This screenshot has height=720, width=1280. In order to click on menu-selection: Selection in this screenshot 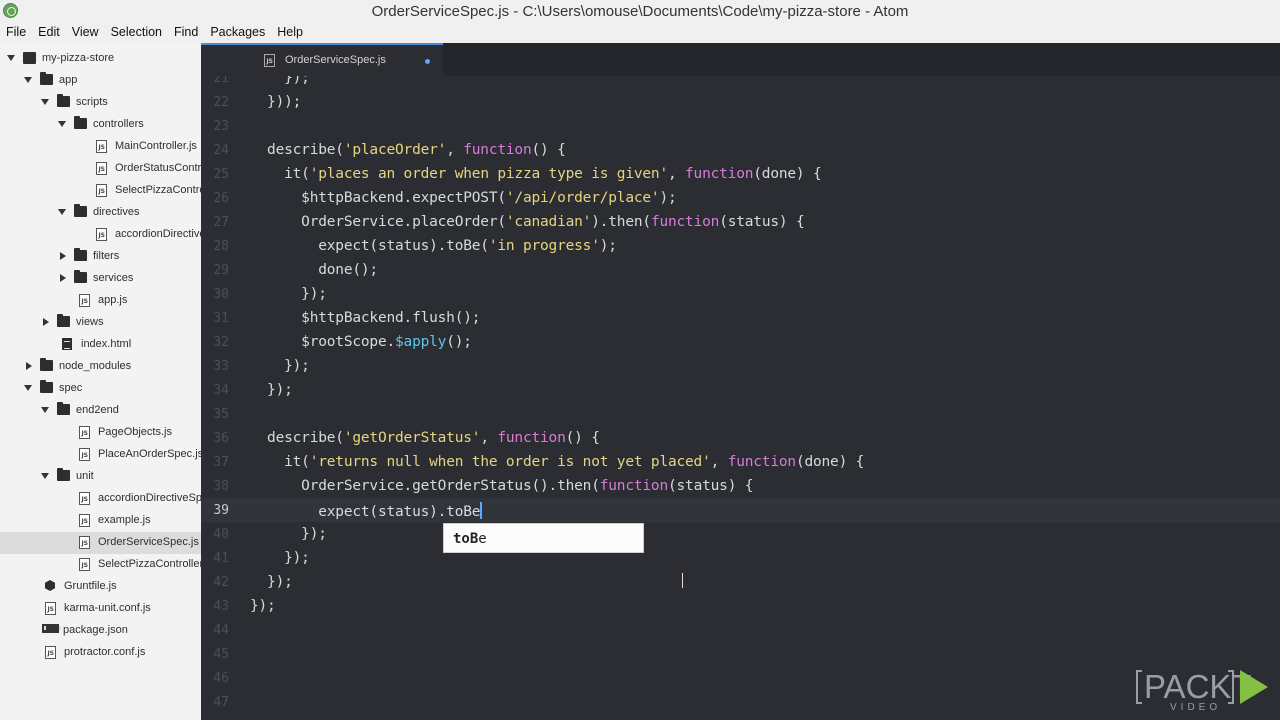, I will do `click(136, 32)`.